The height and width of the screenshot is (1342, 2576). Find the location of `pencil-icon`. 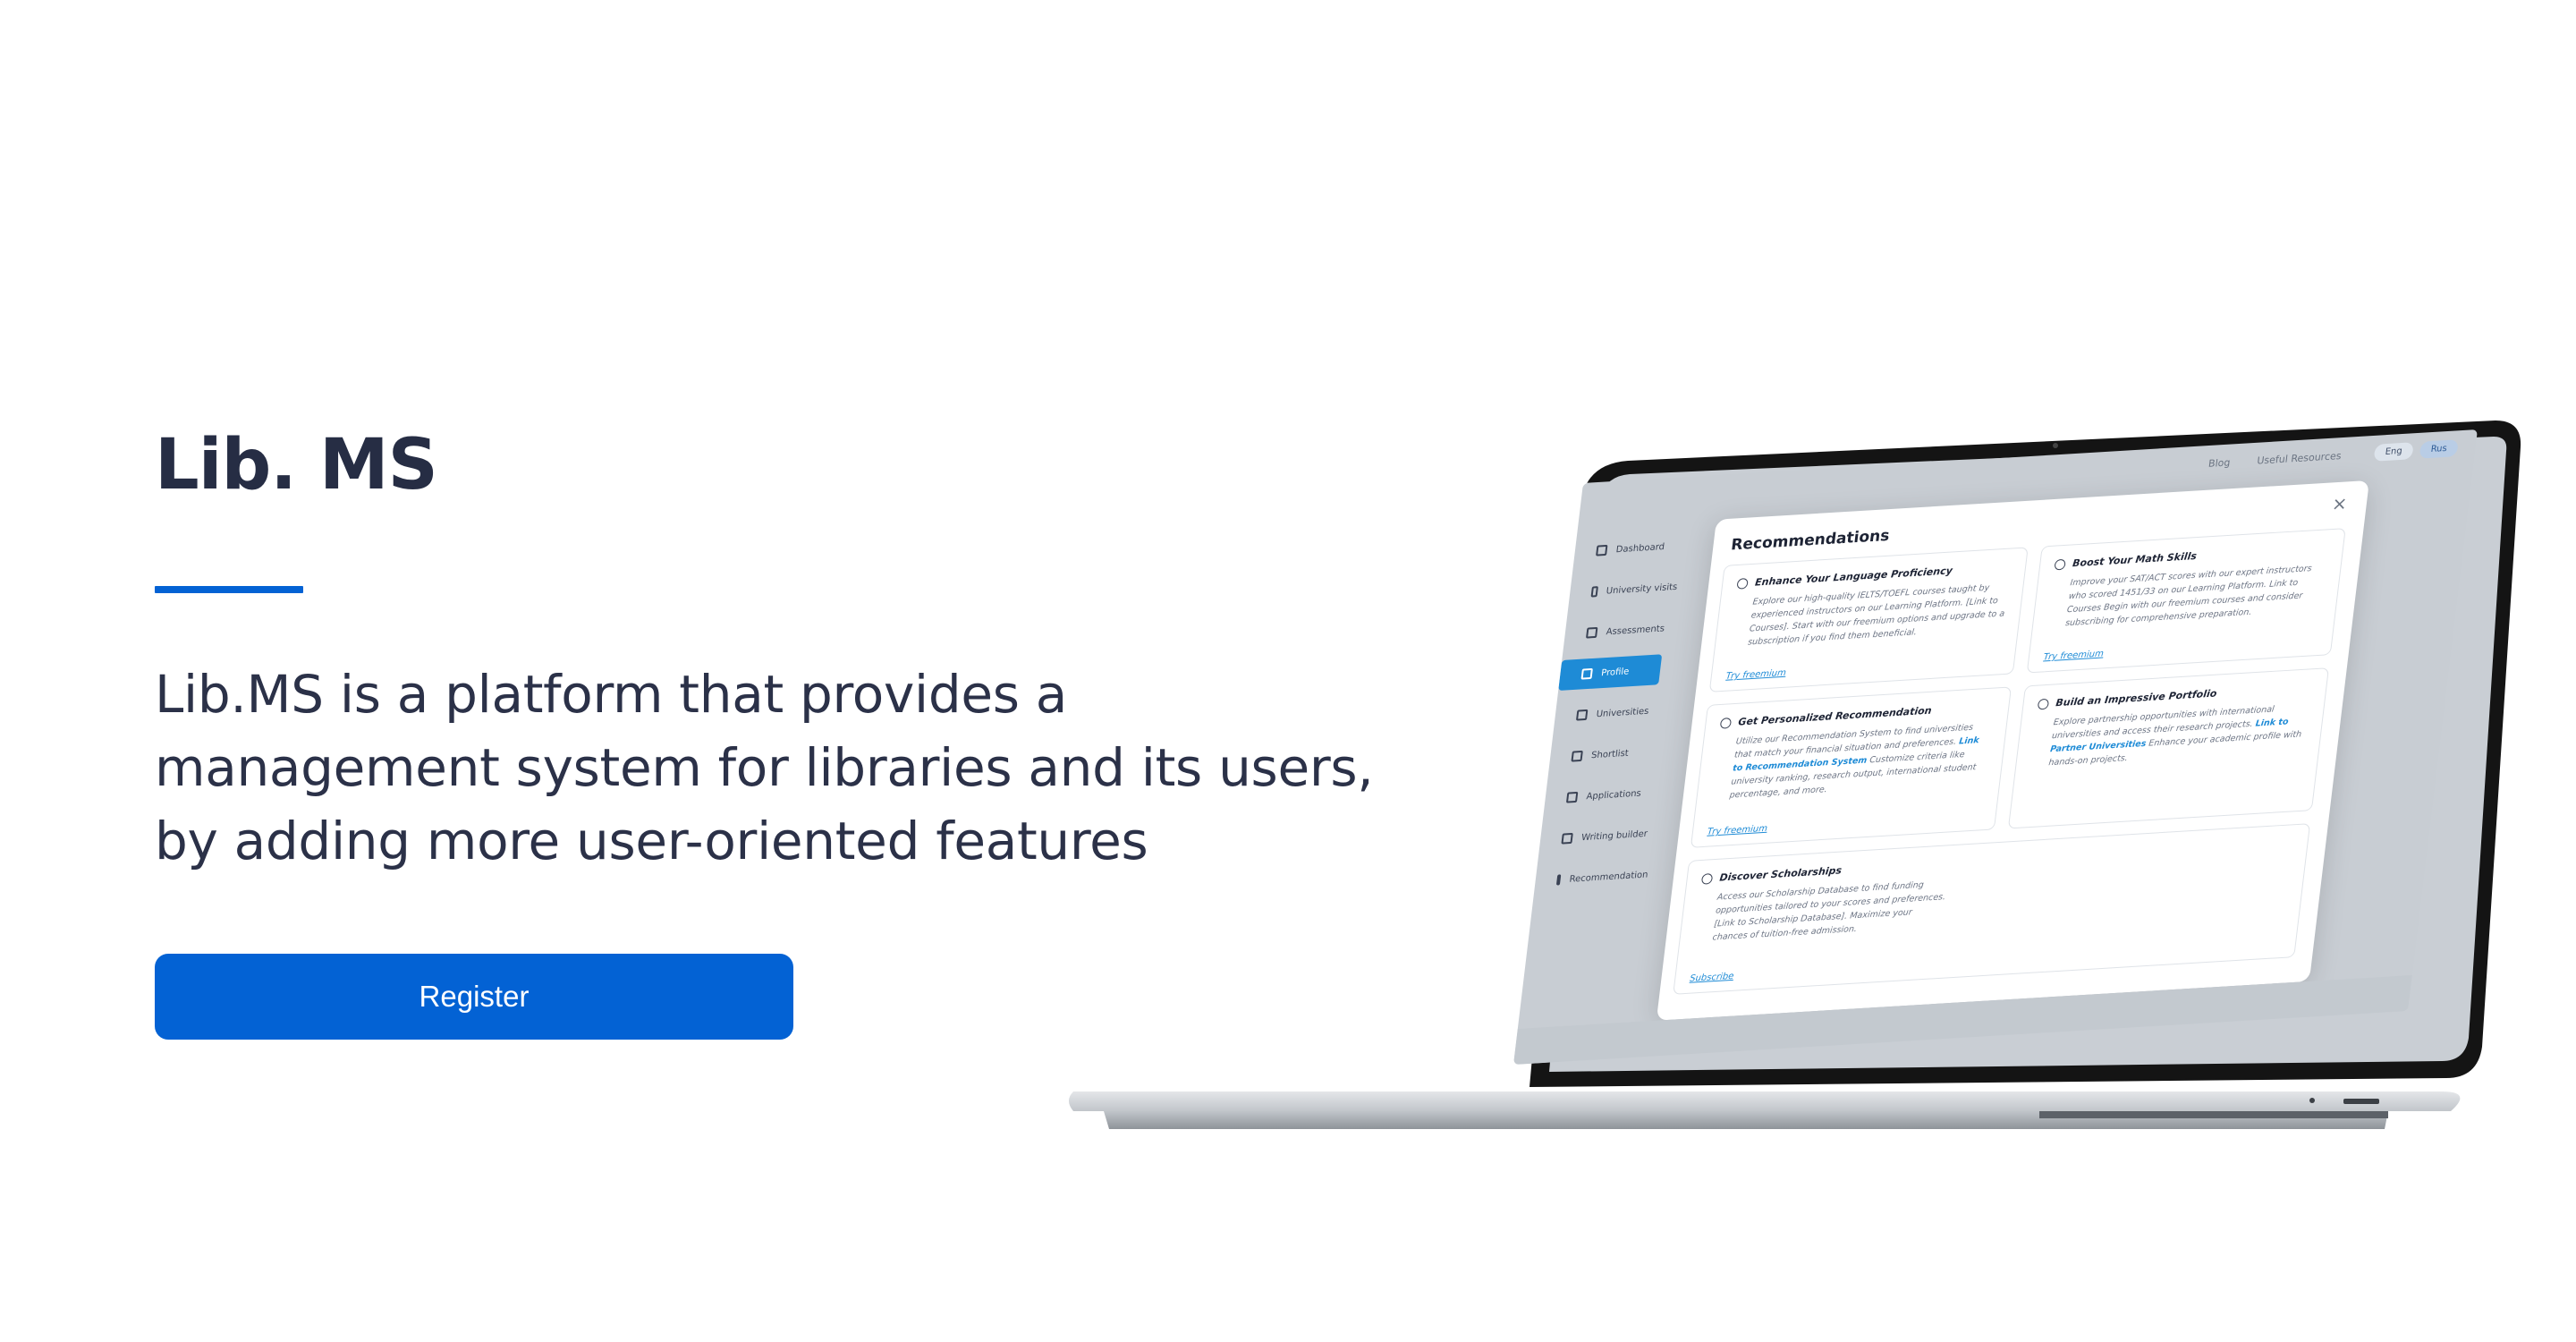

pencil-icon is located at coordinates (1567, 839).